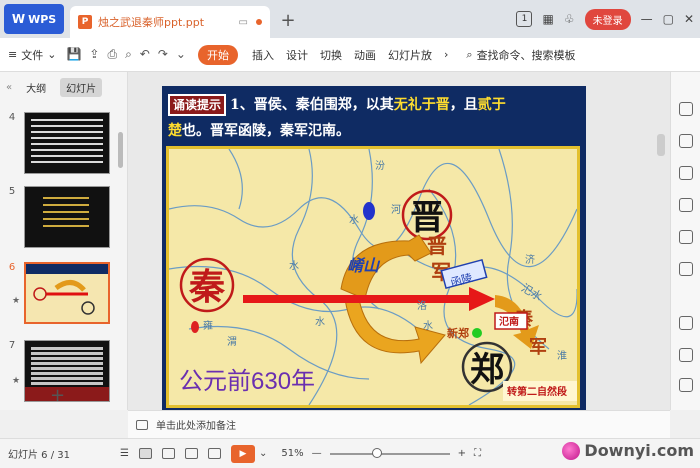 Image resolution: width=700 pixels, height=468 pixels. What do you see at coordinates (686, 237) in the screenshot?
I see `layers-icon` at bounding box center [686, 237].